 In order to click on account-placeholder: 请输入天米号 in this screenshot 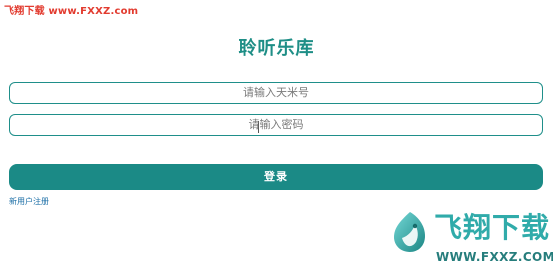, I will do `click(276, 92)`.